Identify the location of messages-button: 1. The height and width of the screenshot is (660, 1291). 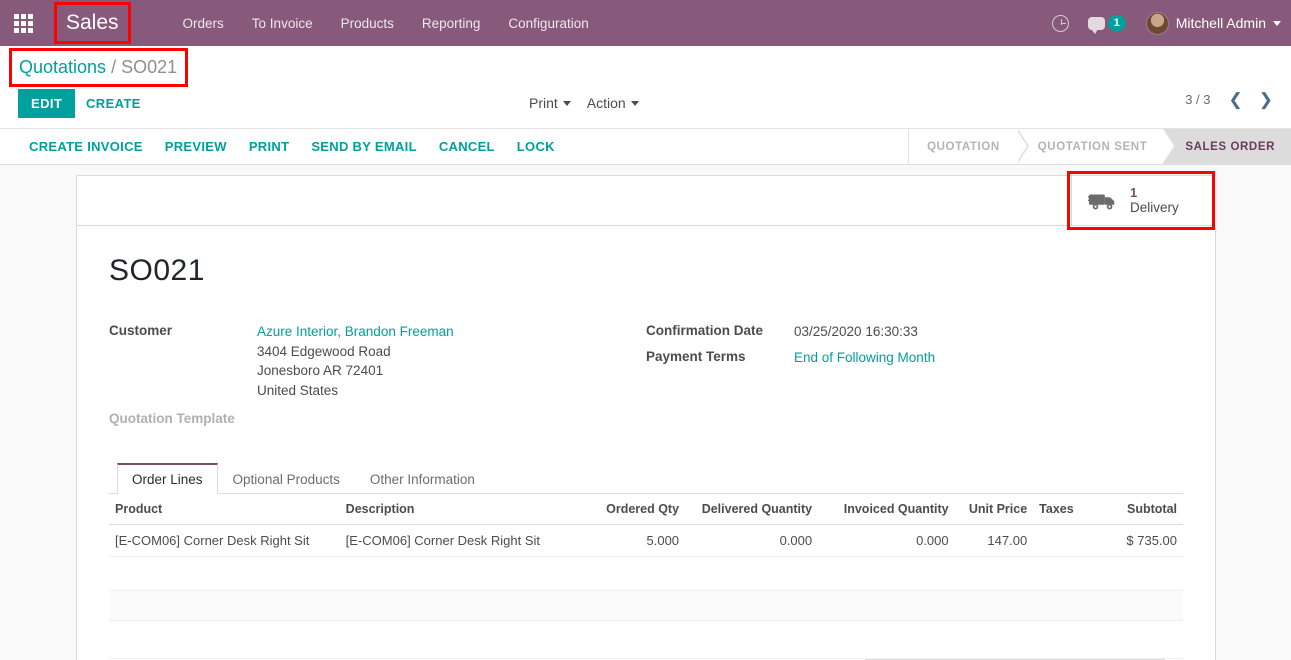
(1107, 24).